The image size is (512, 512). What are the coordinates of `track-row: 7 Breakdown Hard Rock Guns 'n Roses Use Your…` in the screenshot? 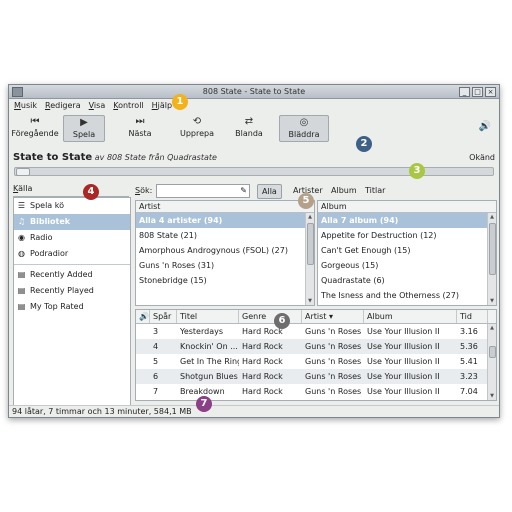 It's located at (316, 391).